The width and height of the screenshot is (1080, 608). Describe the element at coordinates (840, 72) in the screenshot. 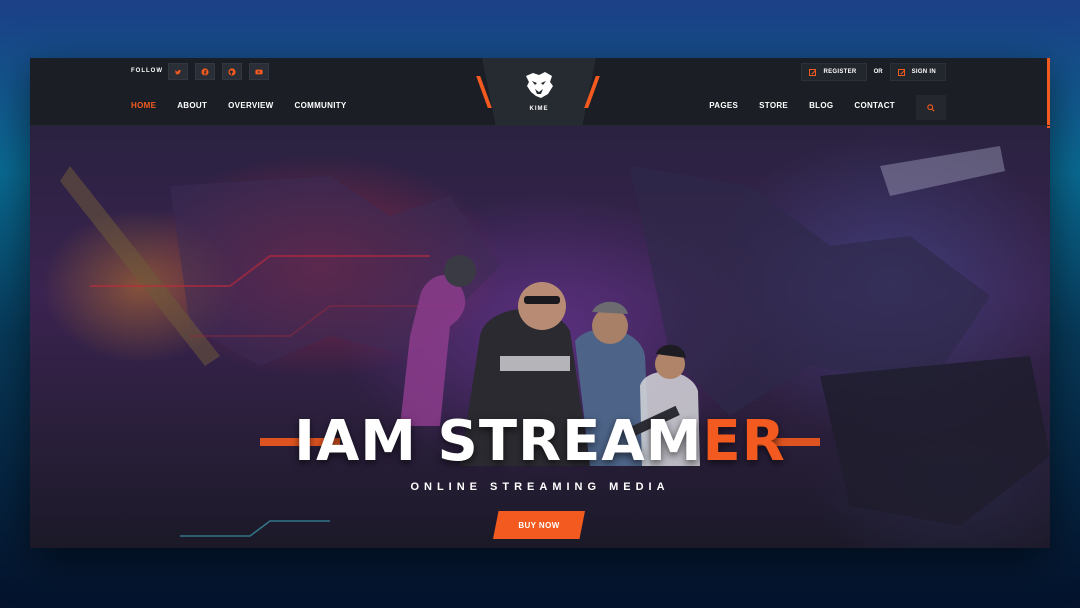

I see `register-label: REGISTER` at that location.